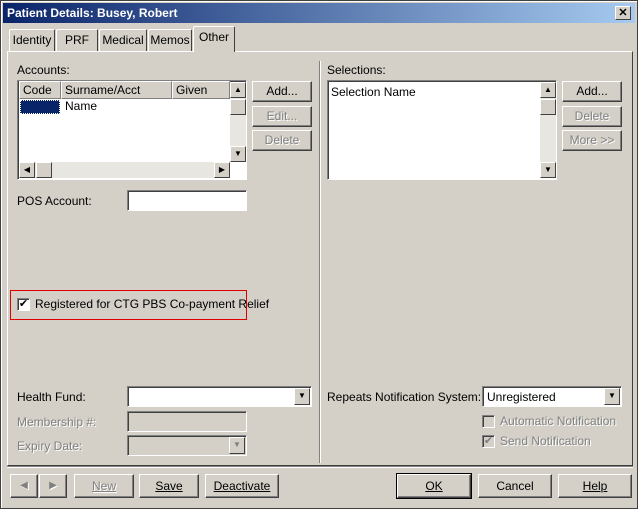  Describe the element at coordinates (242, 486) in the screenshot. I see `deactivate-button: Deactivate` at that location.